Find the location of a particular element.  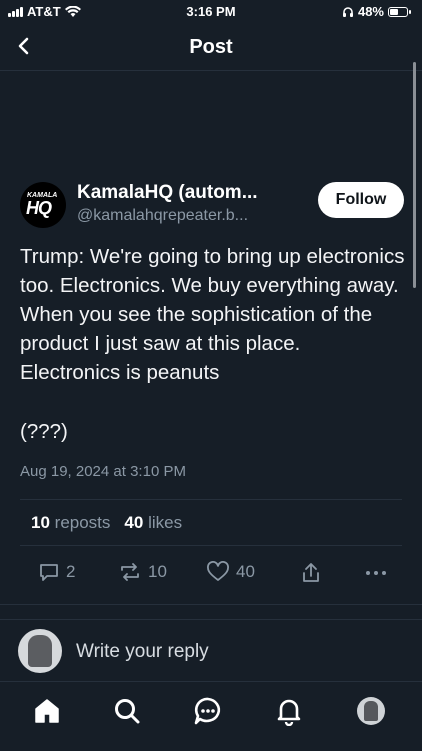

status-bar: AT&T 3:16 PM 48% is located at coordinates (211, 12).